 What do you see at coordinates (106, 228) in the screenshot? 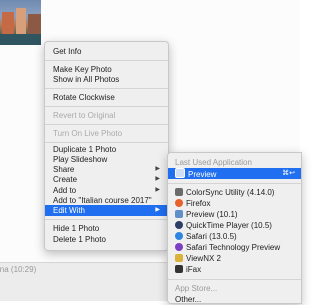
I see `menu-item-hide: Hide 1 Photo` at bounding box center [106, 228].